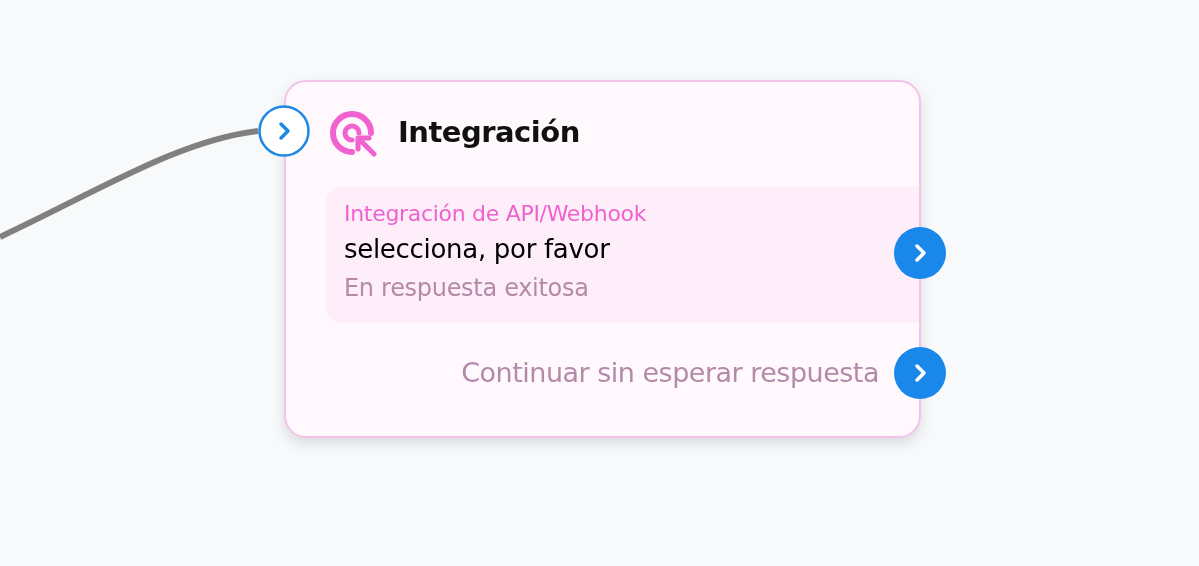  I want to click on outcome-label: En respuesta exitosa, so click(467, 288).